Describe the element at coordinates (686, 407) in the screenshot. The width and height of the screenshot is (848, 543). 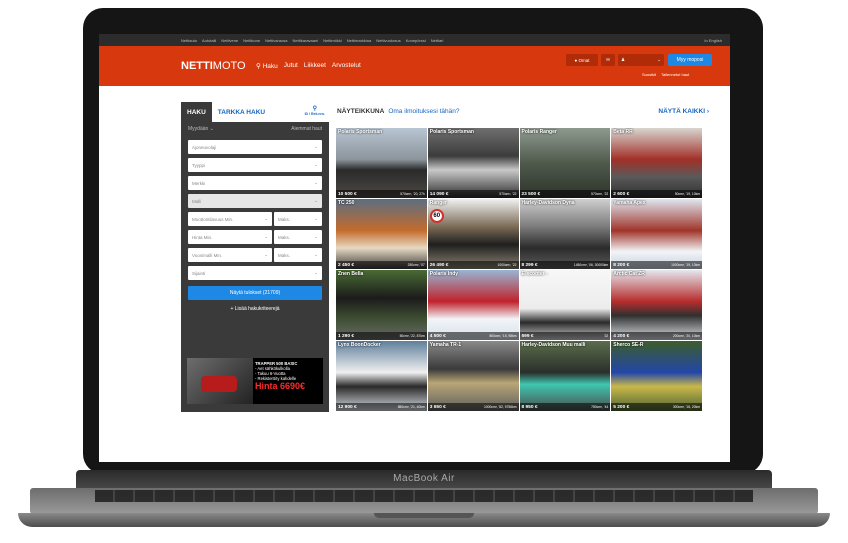
I see `listing-specs: 300cm³, '16, 20km` at that location.